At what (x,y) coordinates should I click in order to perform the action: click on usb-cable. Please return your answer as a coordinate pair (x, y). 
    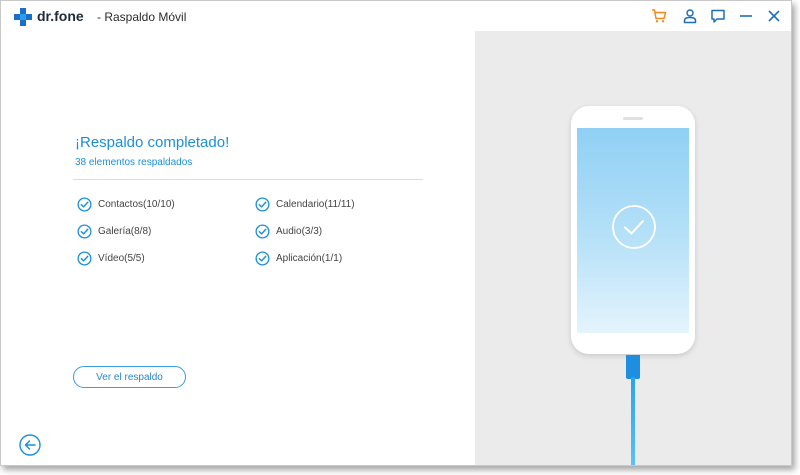
    Looking at the image, I should click on (633, 421).